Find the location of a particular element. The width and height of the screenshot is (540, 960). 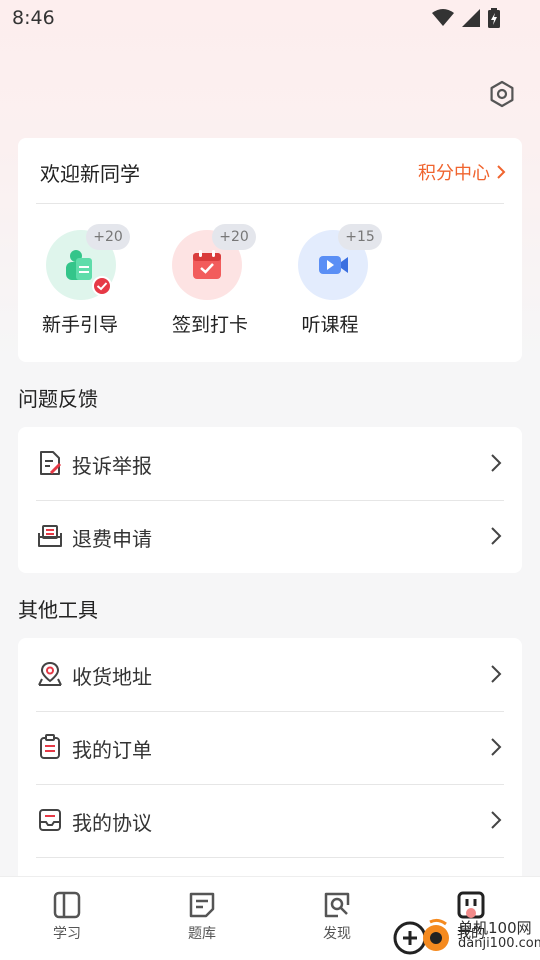

list-item-label: 我的协议 is located at coordinates (112, 823).